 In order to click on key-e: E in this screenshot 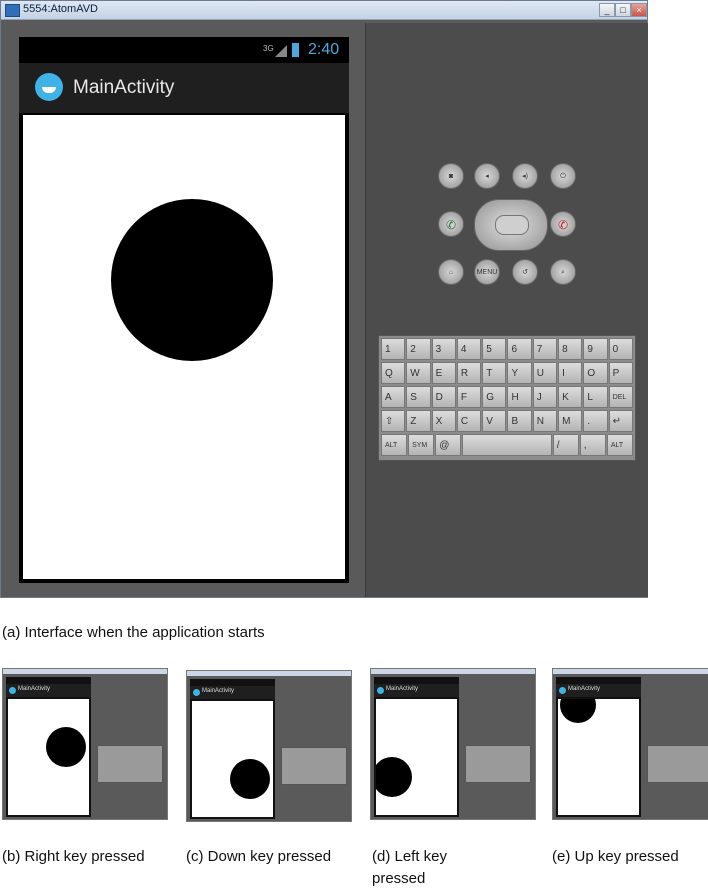, I will do `click(443, 373)`.